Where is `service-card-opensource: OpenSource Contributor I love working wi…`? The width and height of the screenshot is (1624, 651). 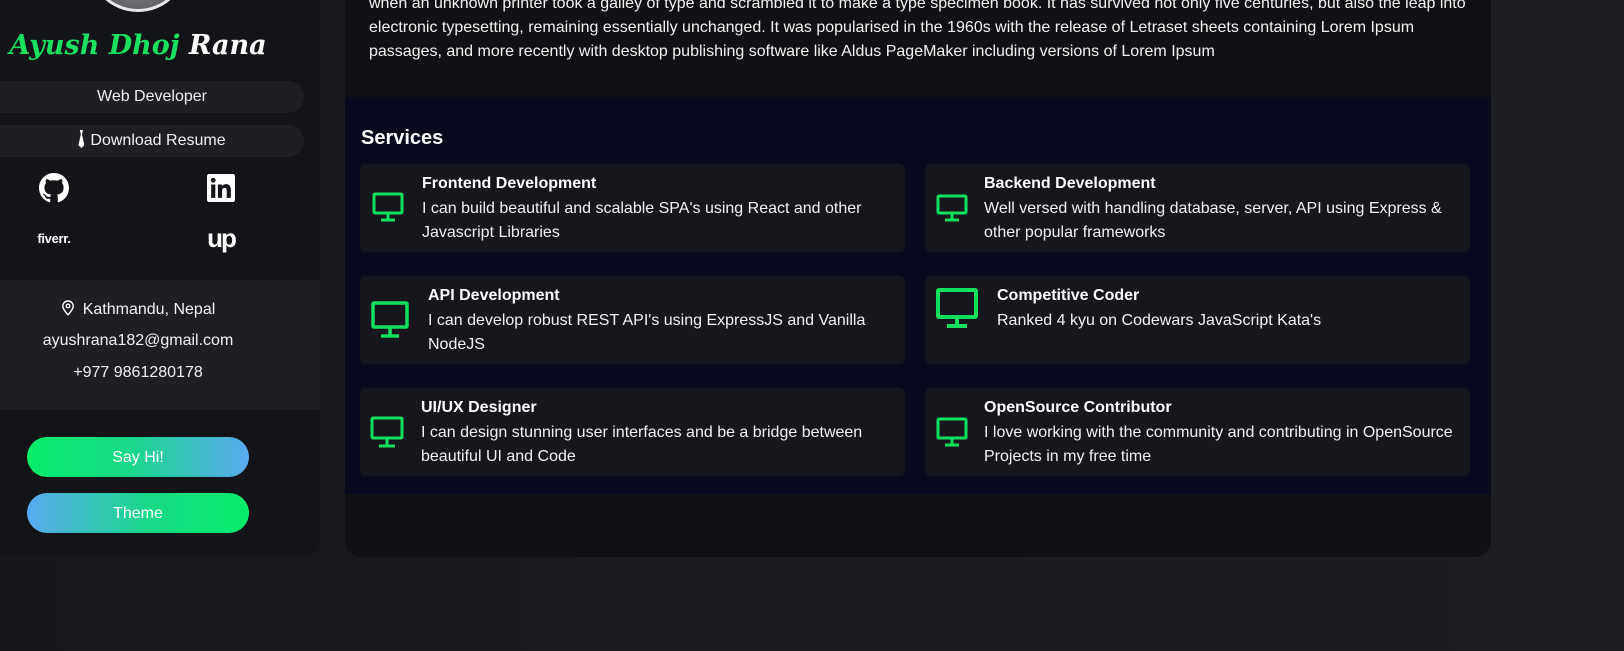
service-card-opensource: OpenSource Contributor I love working wi… is located at coordinates (1197, 432).